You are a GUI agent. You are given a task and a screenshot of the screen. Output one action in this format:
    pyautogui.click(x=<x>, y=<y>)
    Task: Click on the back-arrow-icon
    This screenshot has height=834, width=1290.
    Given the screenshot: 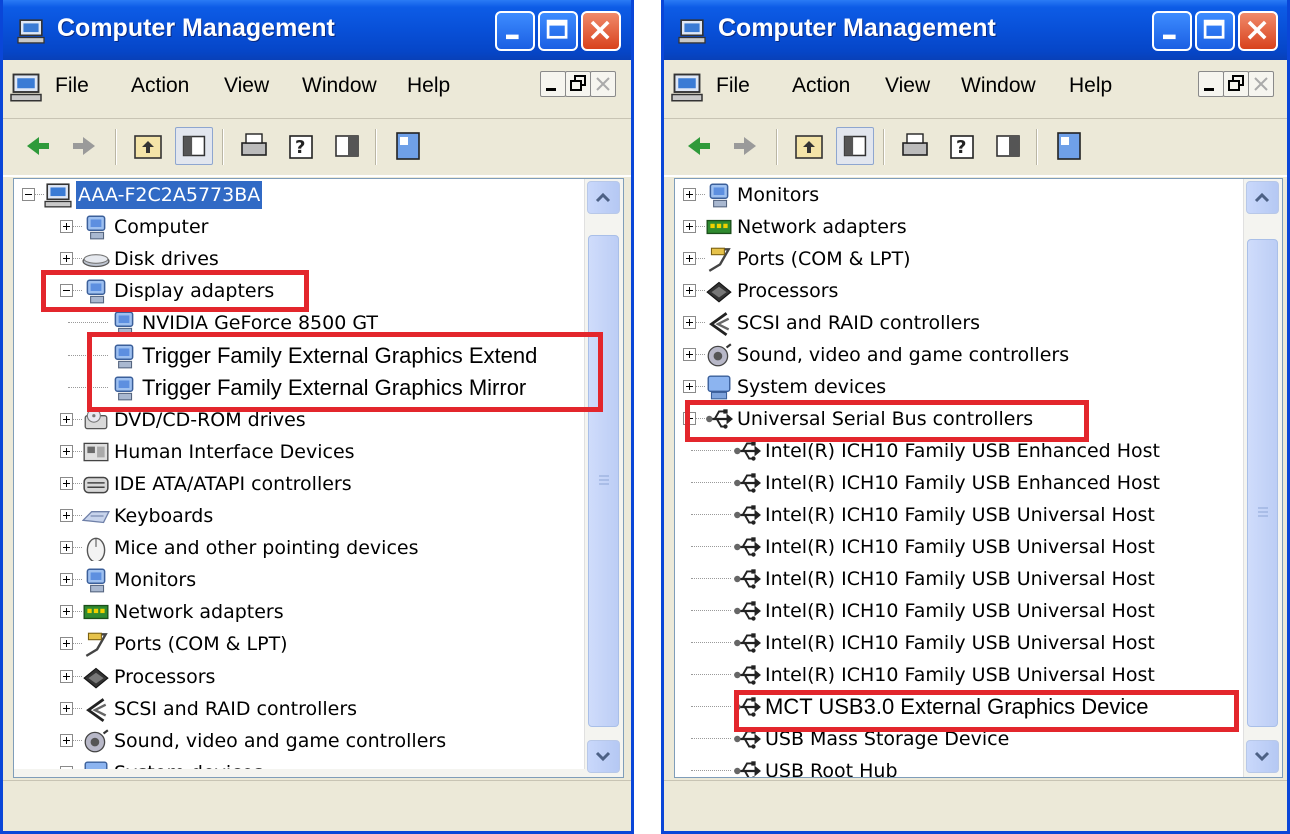 What is the action you would take?
    pyautogui.click(x=38, y=146)
    